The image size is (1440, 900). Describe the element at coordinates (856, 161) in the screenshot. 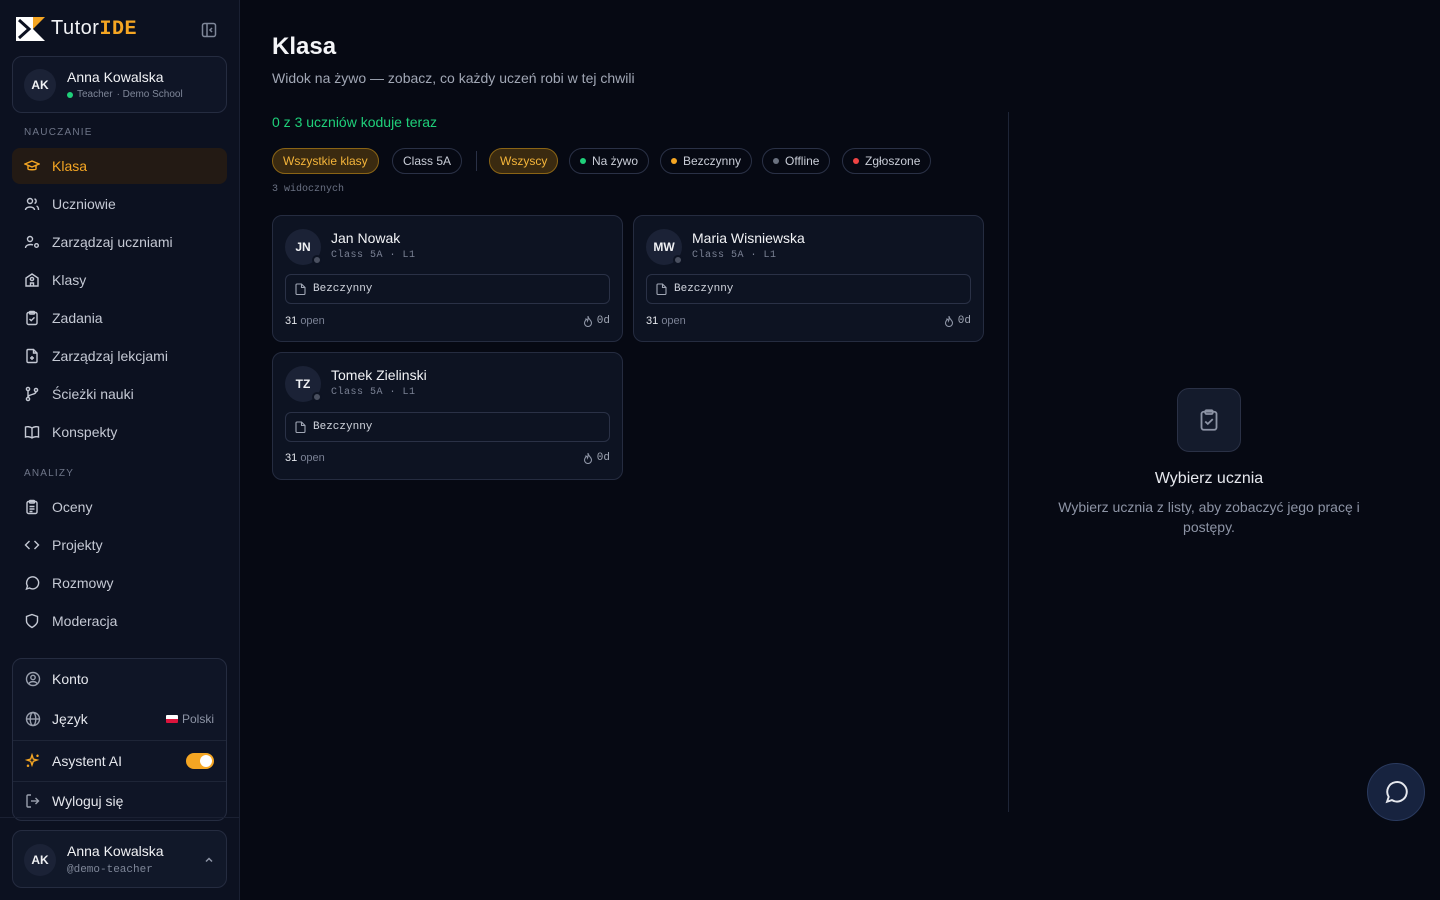

I see `flagged-dot` at that location.